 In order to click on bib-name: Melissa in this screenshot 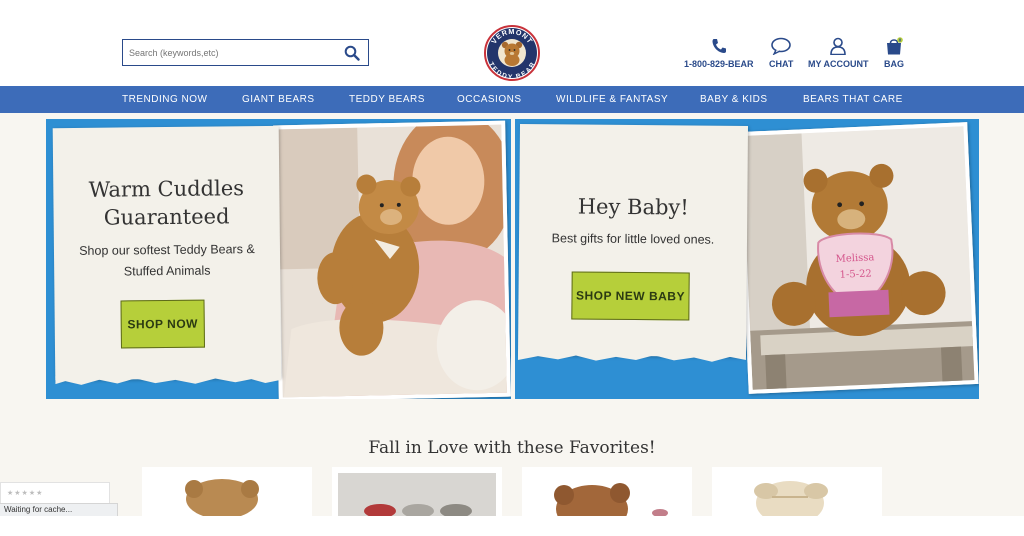, I will do `click(854, 258)`.